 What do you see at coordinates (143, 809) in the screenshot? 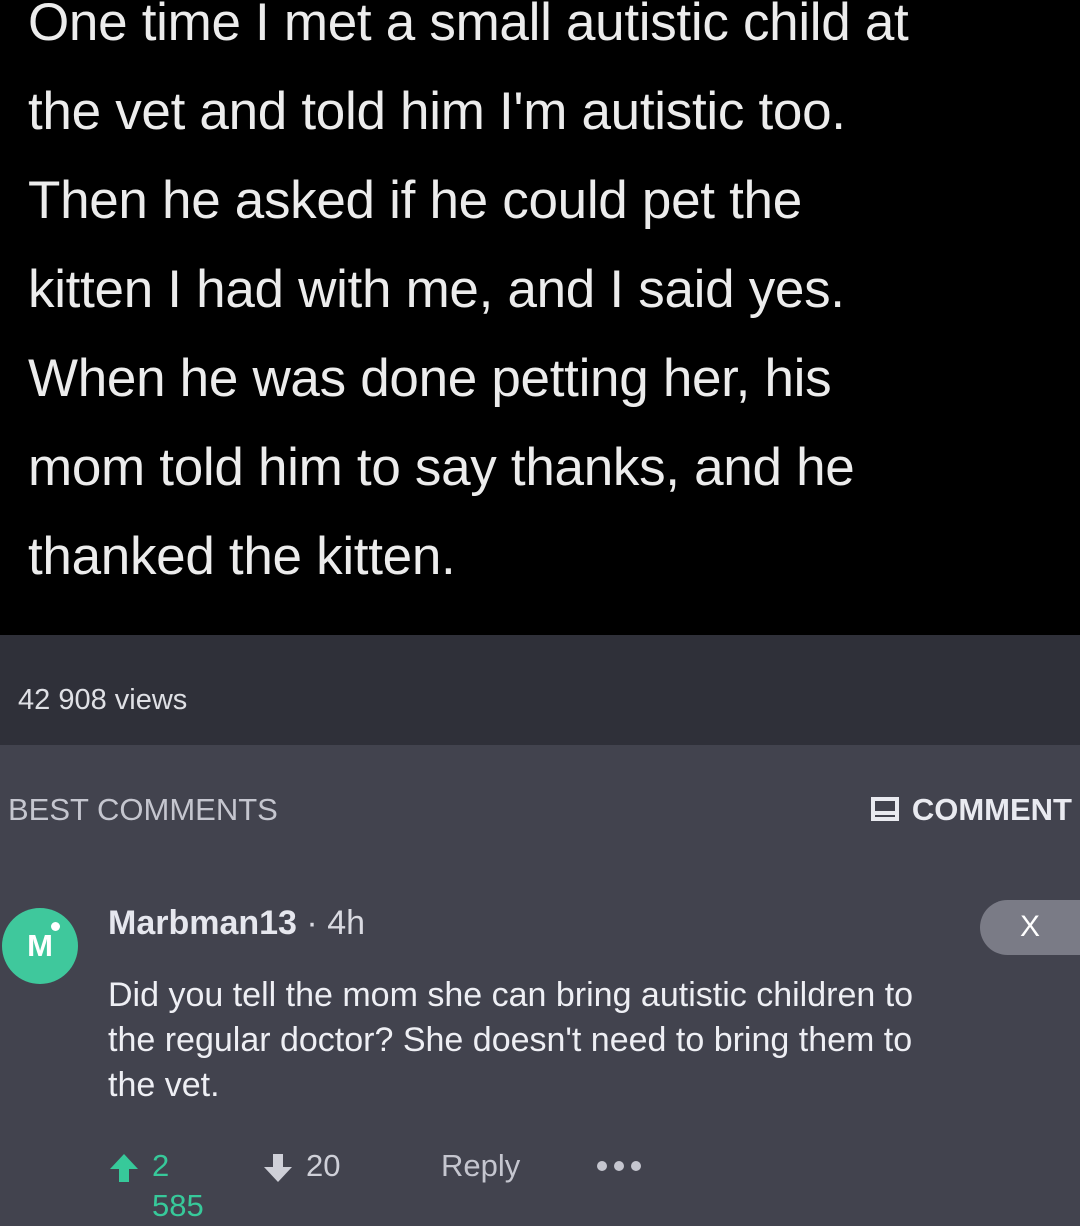
I see `best-comments-heading: BEST COMMENTS` at bounding box center [143, 809].